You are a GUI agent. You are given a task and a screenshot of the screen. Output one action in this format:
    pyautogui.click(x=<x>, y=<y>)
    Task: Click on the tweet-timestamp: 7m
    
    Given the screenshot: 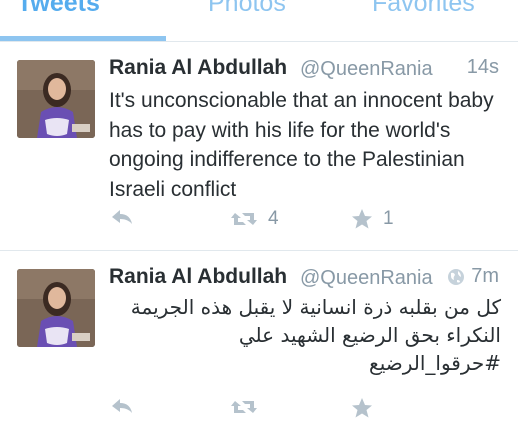 What is the action you would take?
    pyautogui.click(x=485, y=276)
    